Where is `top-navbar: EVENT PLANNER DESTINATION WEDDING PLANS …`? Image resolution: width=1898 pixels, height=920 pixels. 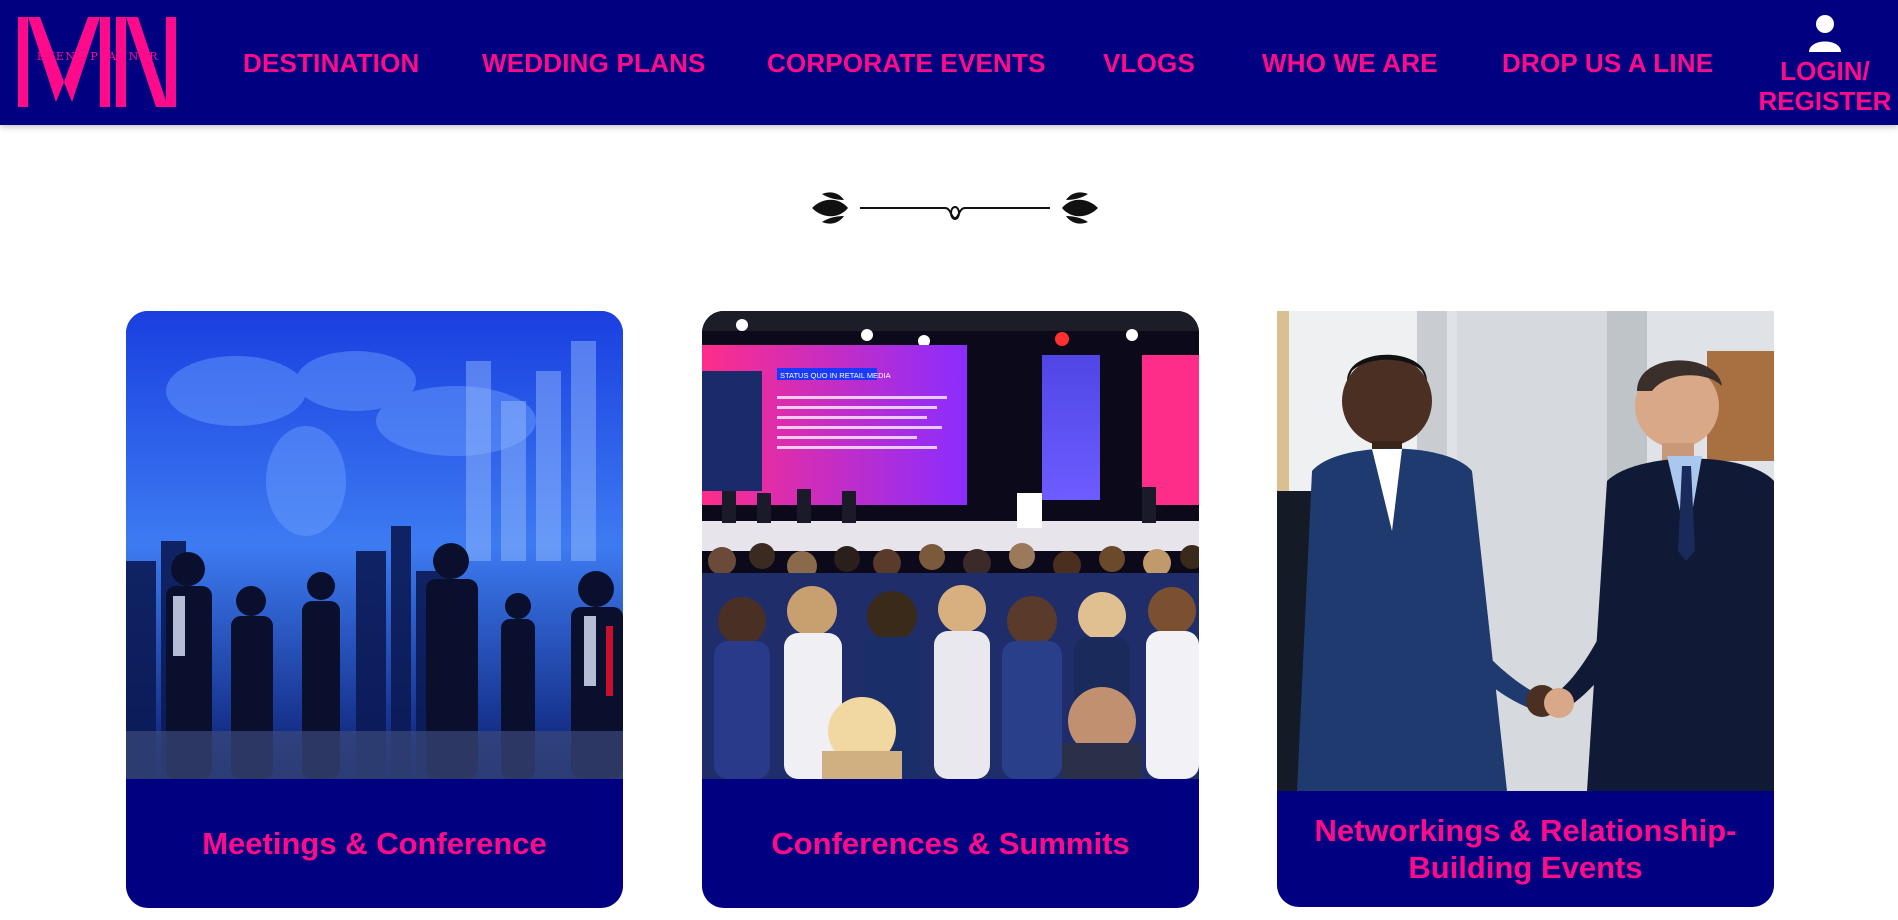
top-navbar: EVENT PLANNER DESTINATION WEDDING PLANS … is located at coordinates (949, 62).